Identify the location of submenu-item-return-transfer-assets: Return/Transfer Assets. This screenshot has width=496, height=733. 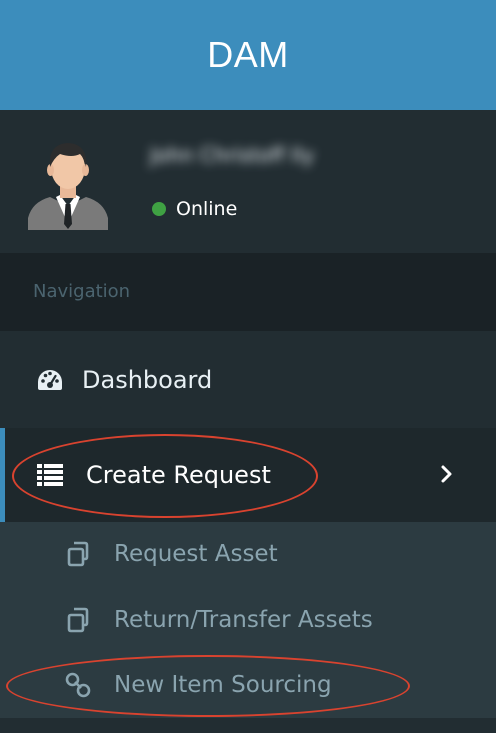
(248, 620).